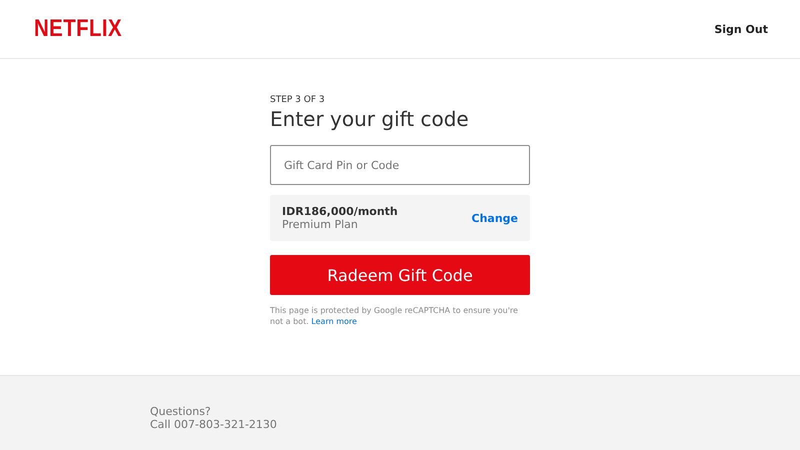  I want to click on plan-price: IDR186,000/month, so click(340, 211).